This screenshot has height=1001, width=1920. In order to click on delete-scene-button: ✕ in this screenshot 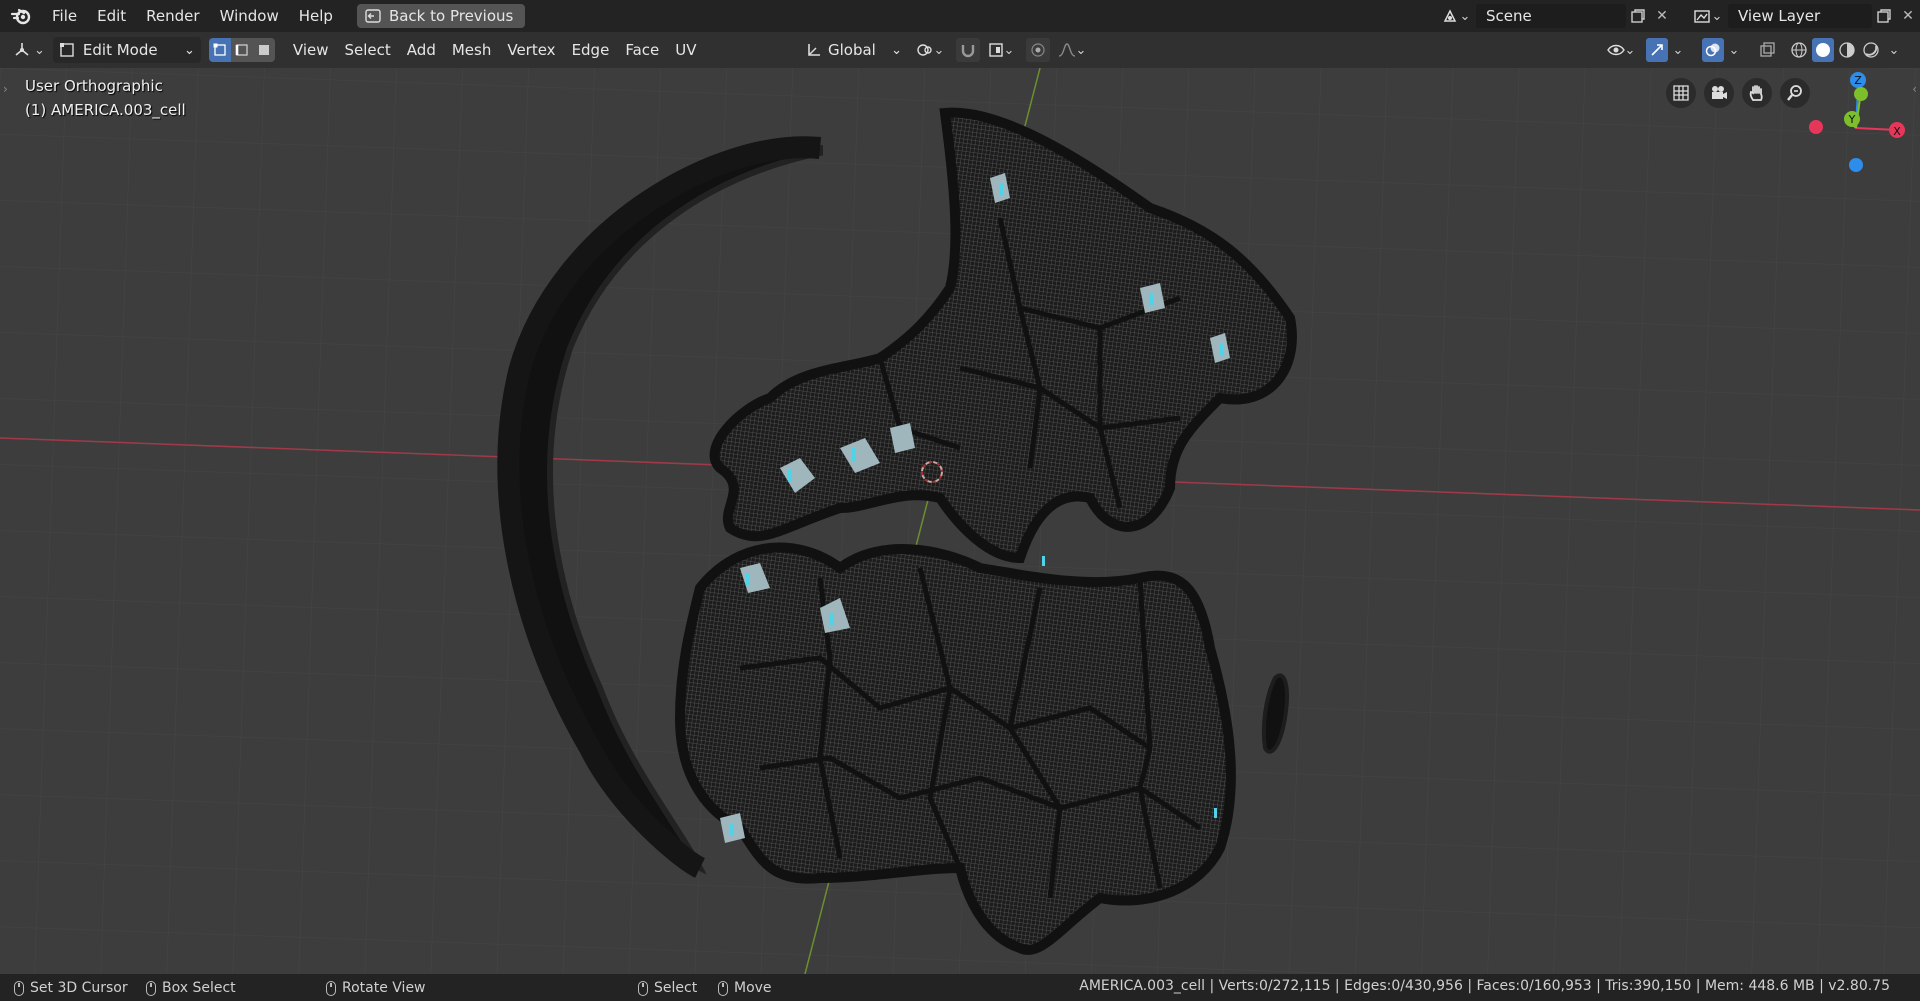, I will do `click(1662, 16)`.